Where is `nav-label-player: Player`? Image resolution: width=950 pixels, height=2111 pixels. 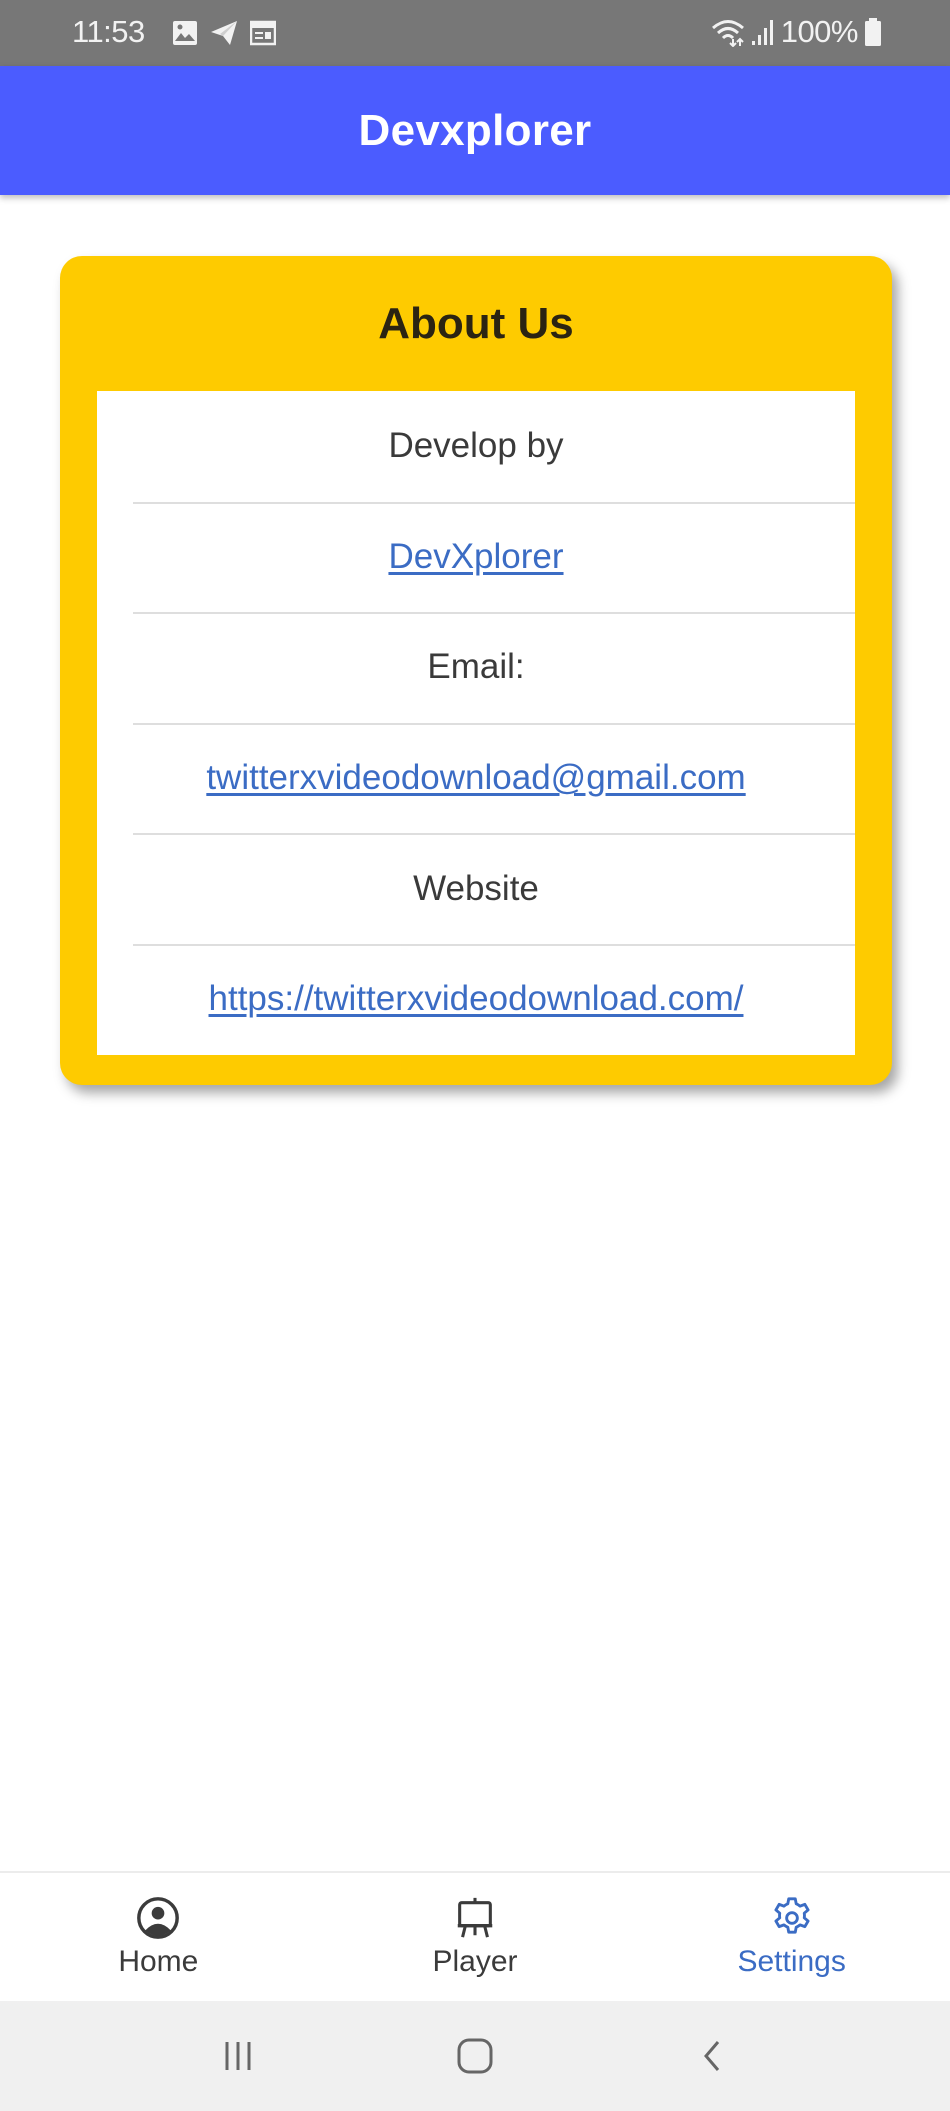 nav-label-player: Player is located at coordinates (475, 1961).